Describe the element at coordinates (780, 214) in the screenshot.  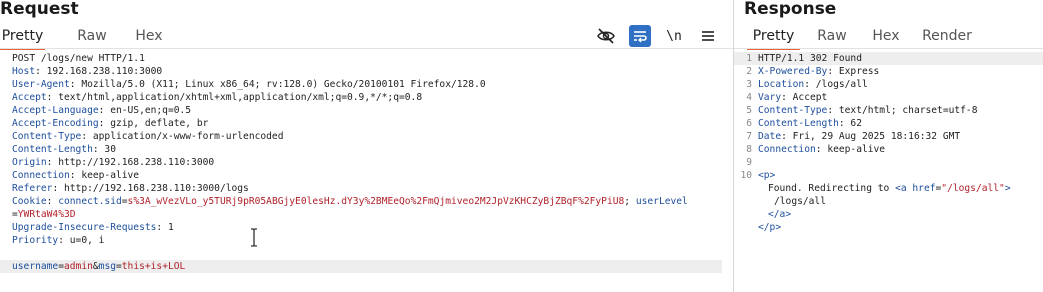
I see `html-tag: </a>` at that location.